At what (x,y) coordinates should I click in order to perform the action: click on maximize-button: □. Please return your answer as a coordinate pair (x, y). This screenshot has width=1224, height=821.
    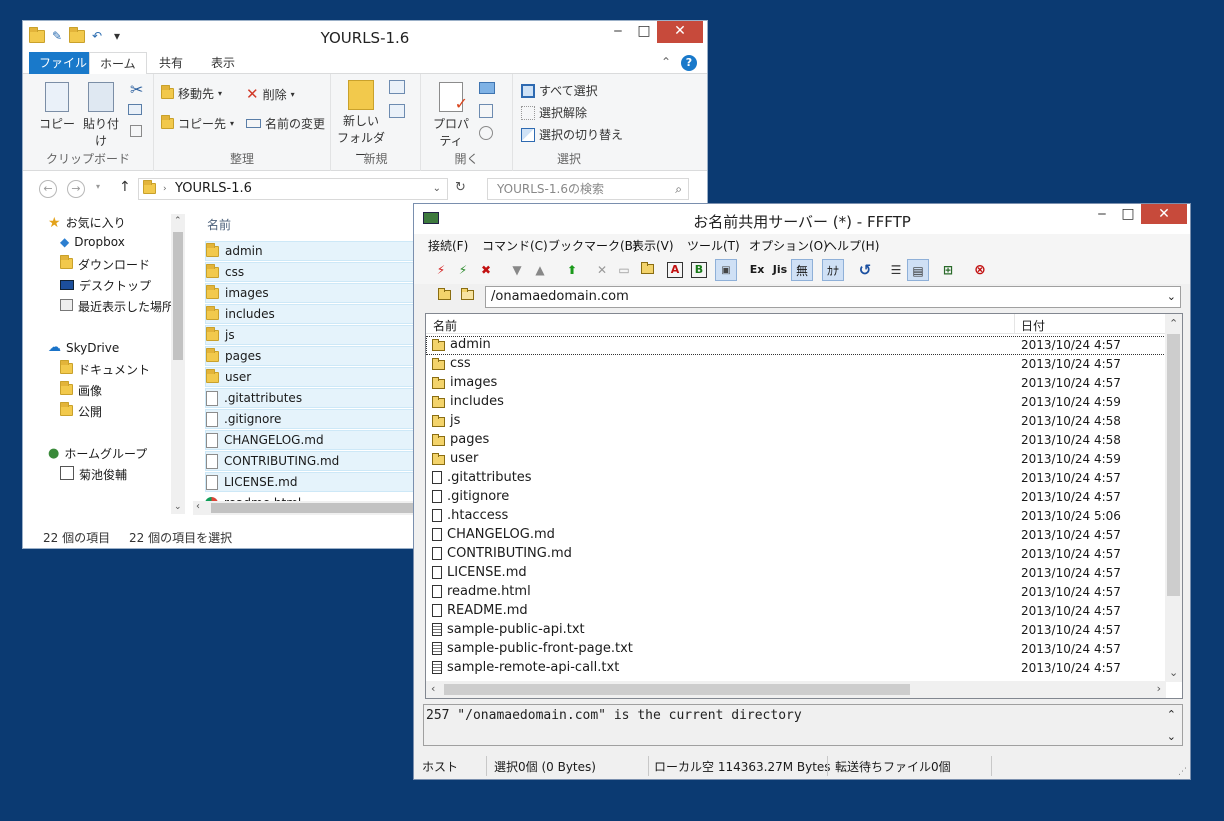
    Looking at the image, I should click on (1128, 215).